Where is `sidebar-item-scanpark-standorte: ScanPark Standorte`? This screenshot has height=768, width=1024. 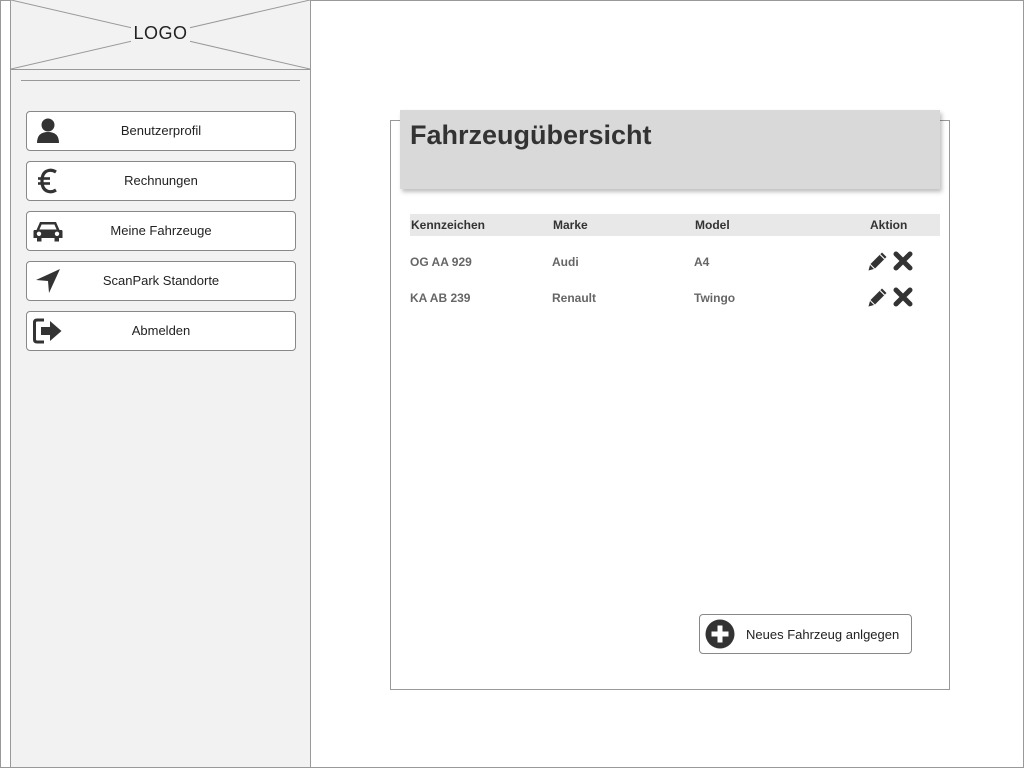 sidebar-item-scanpark-standorte: ScanPark Standorte is located at coordinates (161, 281).